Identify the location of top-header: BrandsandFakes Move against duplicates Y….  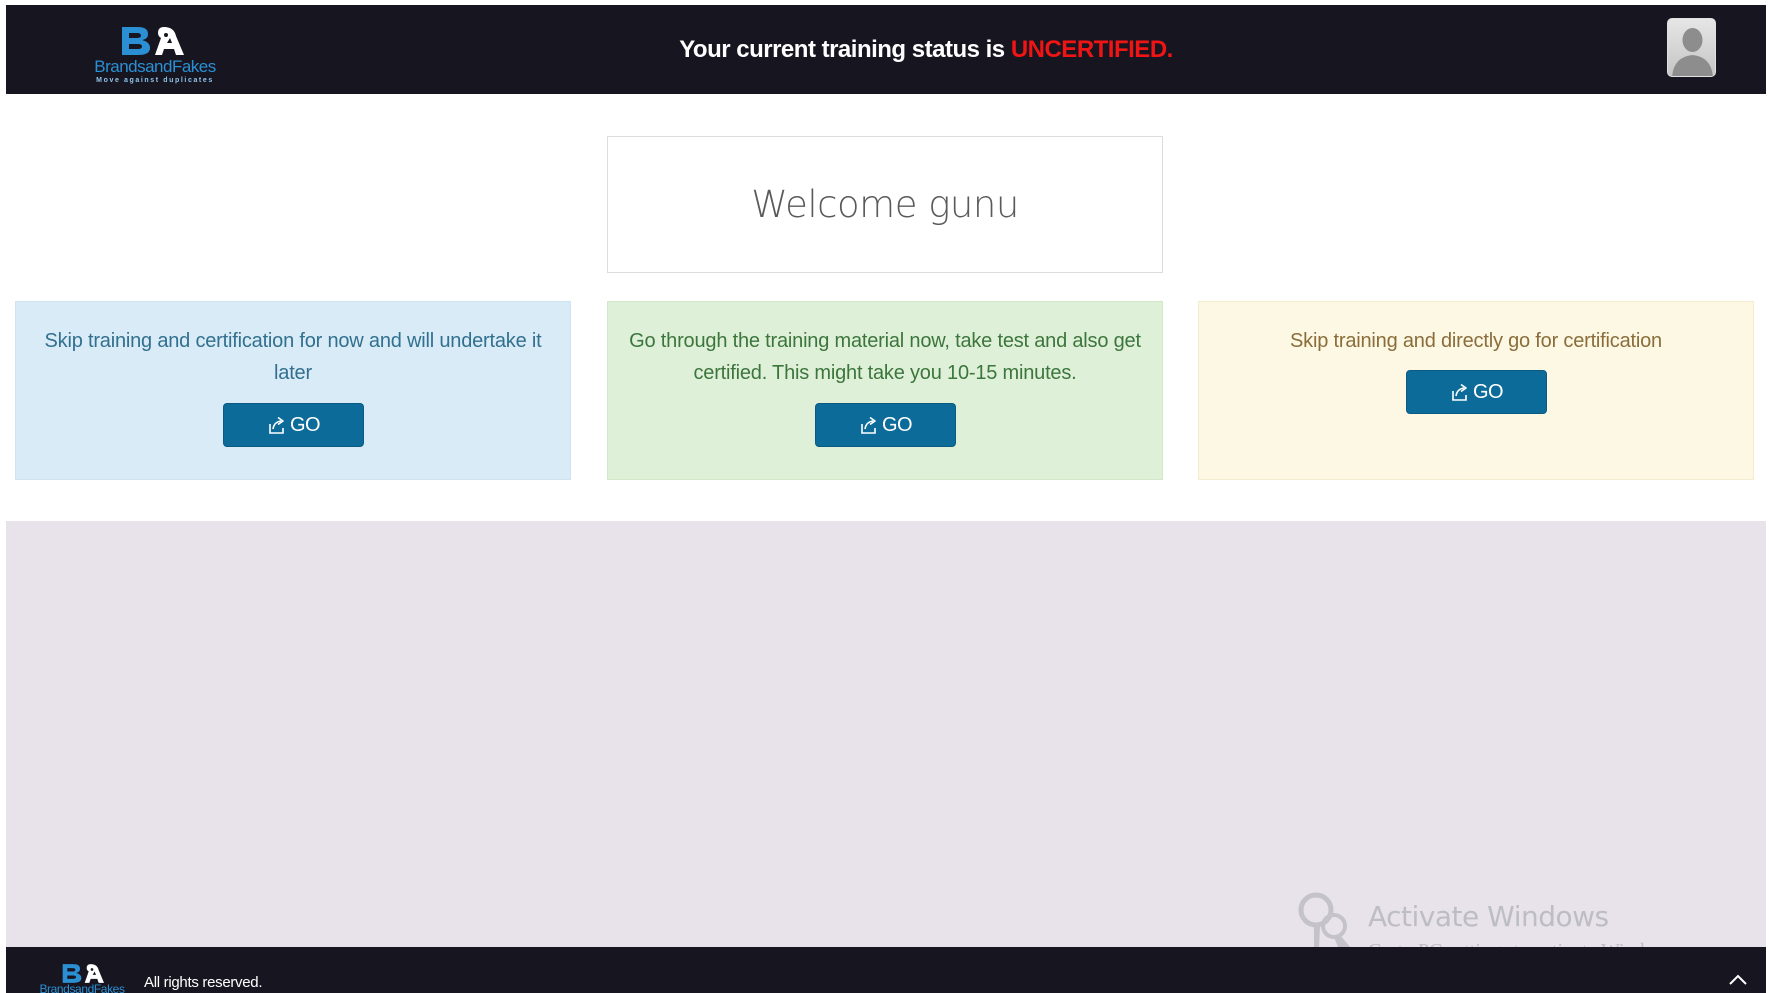
(886, 49).